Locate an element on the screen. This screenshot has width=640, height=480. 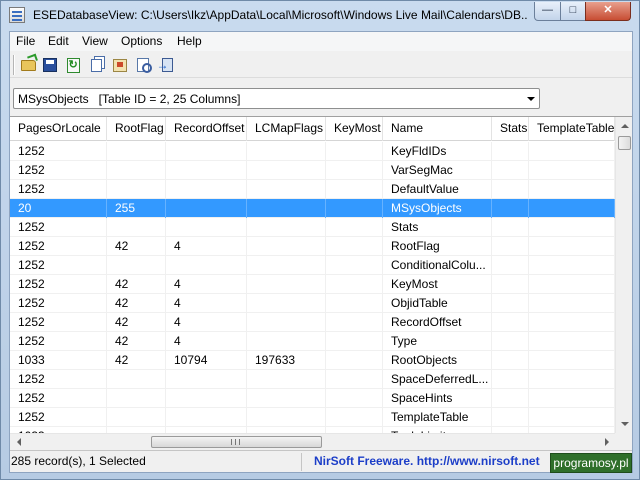
close-button: ✕ is located at coordinates (608, 11).